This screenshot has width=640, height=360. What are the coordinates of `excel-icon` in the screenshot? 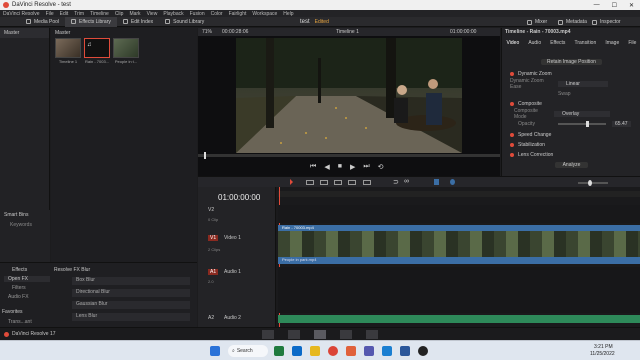 It's located at (279, 351).